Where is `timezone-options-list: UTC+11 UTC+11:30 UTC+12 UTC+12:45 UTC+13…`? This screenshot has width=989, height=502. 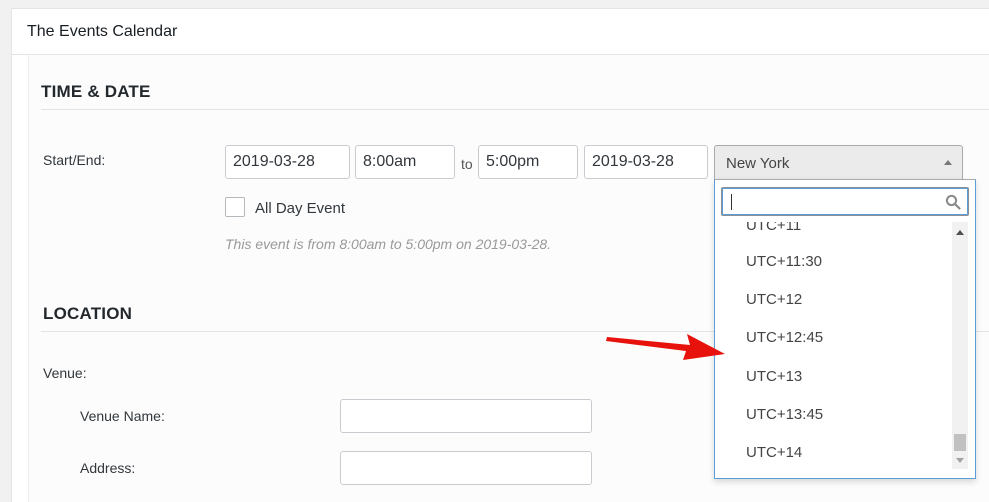
timezone-options-list: UTC+11 UTC+11:30 UTC+12 UTC+12:45 UTC+13… is located at coordinates (831, 350).